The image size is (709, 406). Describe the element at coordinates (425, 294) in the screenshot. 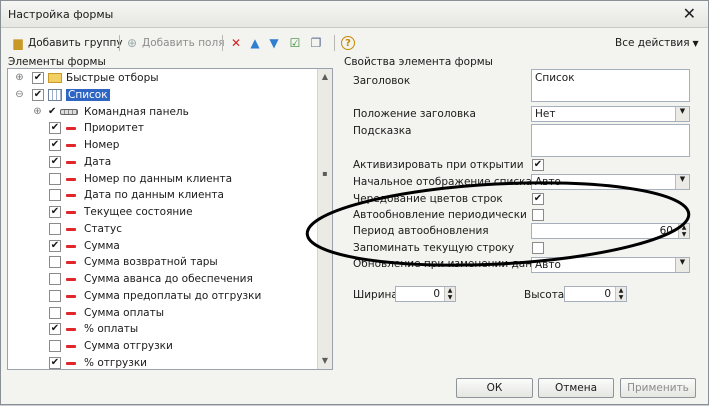

I see `width-input: 0 ▲ ▼` at that location.